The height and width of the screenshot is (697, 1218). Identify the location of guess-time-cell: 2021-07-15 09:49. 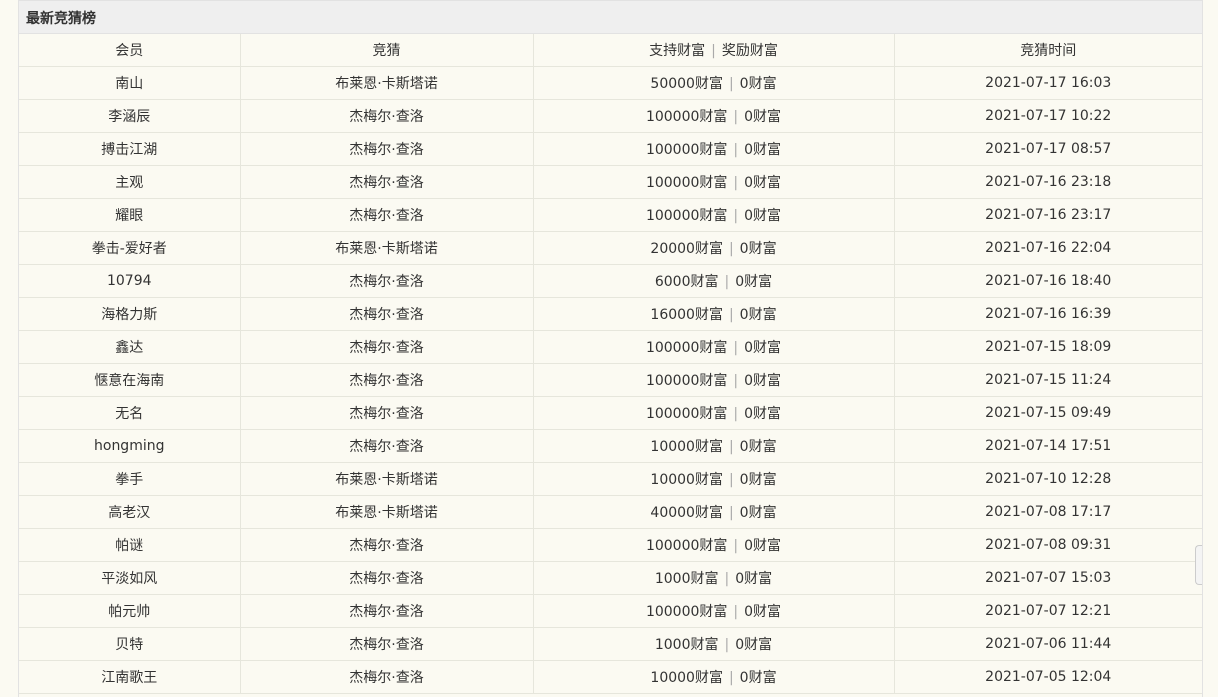
(1048, 413).